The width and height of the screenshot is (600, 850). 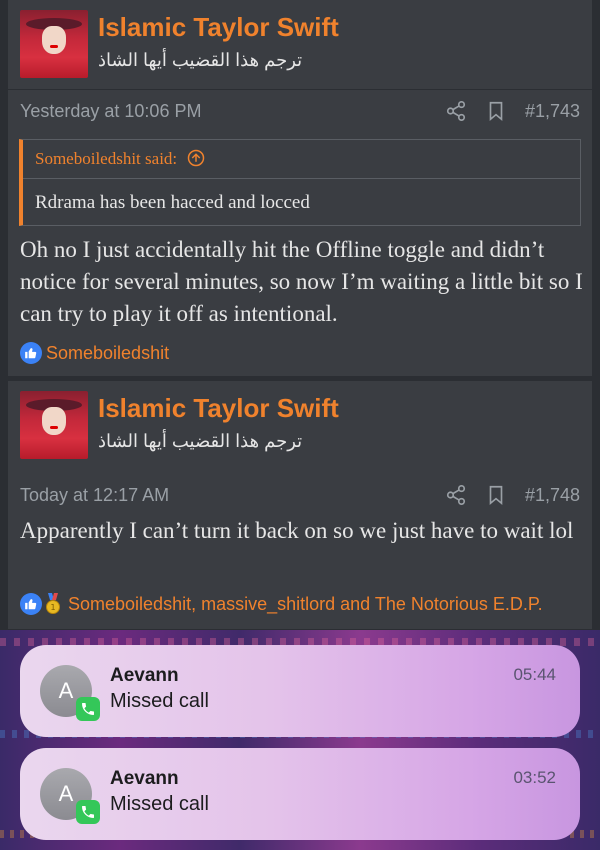 I want to click on quote-text: Rdrama has been hacced and locced, so click(x=172, y=202).